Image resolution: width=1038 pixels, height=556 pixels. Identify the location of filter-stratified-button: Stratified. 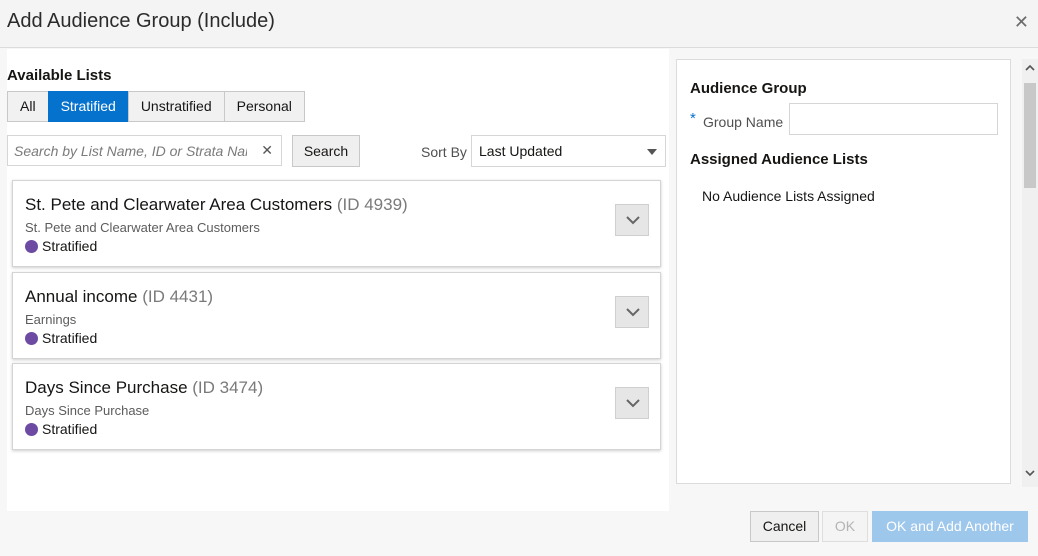
(88, 106).